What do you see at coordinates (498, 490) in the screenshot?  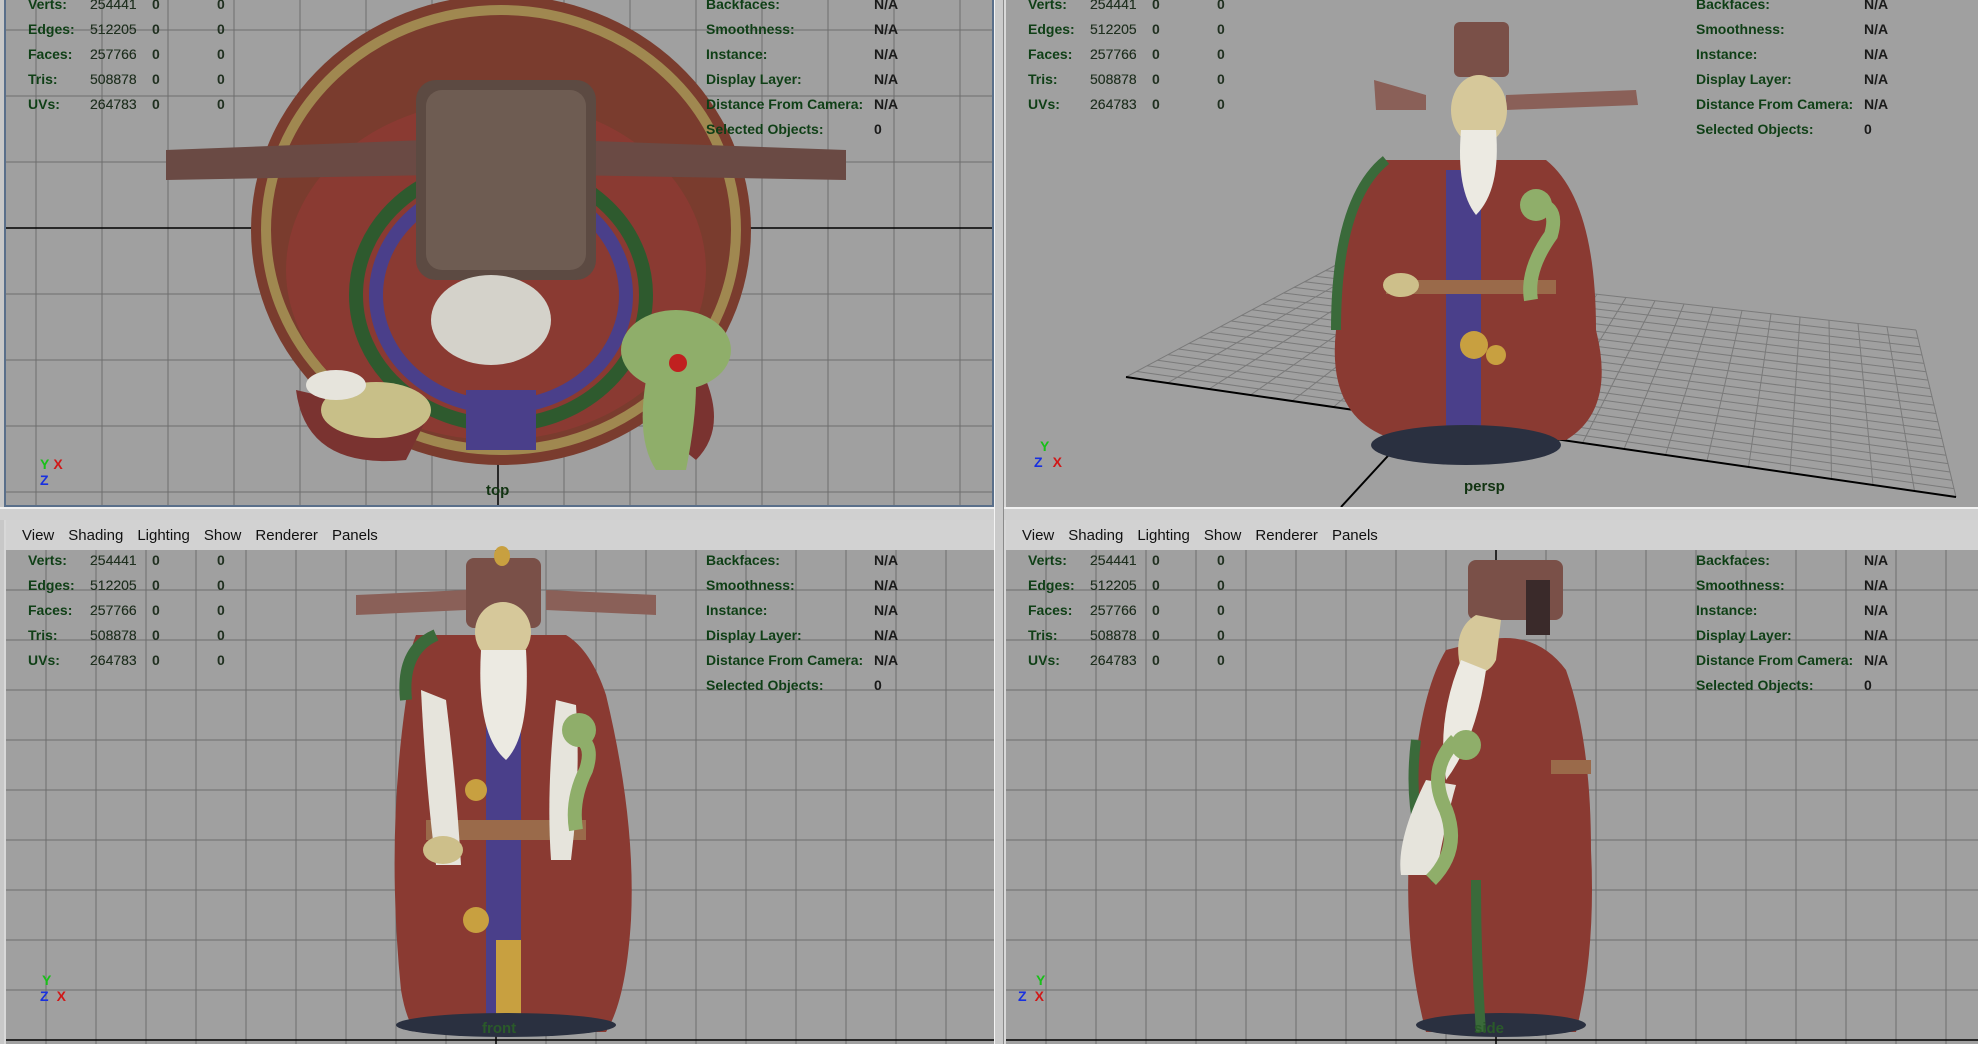 I see `camera-label: top` at bounding box center [498, 490].